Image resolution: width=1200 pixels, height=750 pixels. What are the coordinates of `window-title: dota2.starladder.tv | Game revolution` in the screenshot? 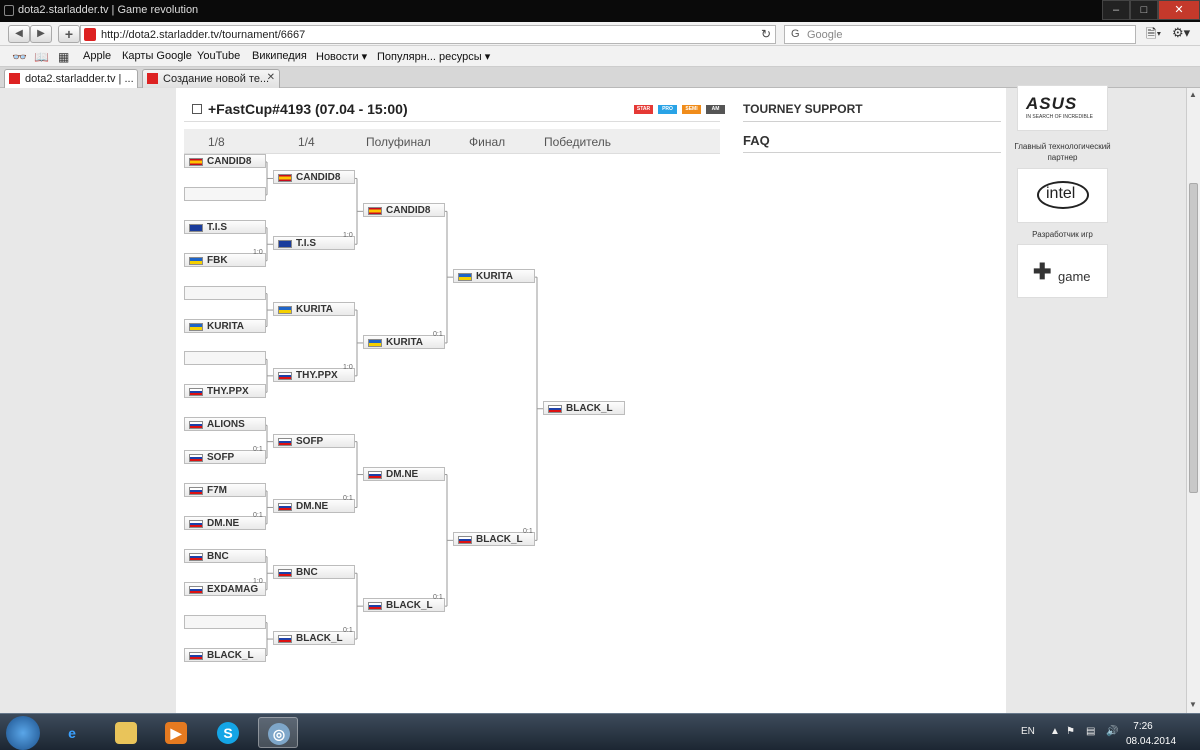 It's located at (108, 10).